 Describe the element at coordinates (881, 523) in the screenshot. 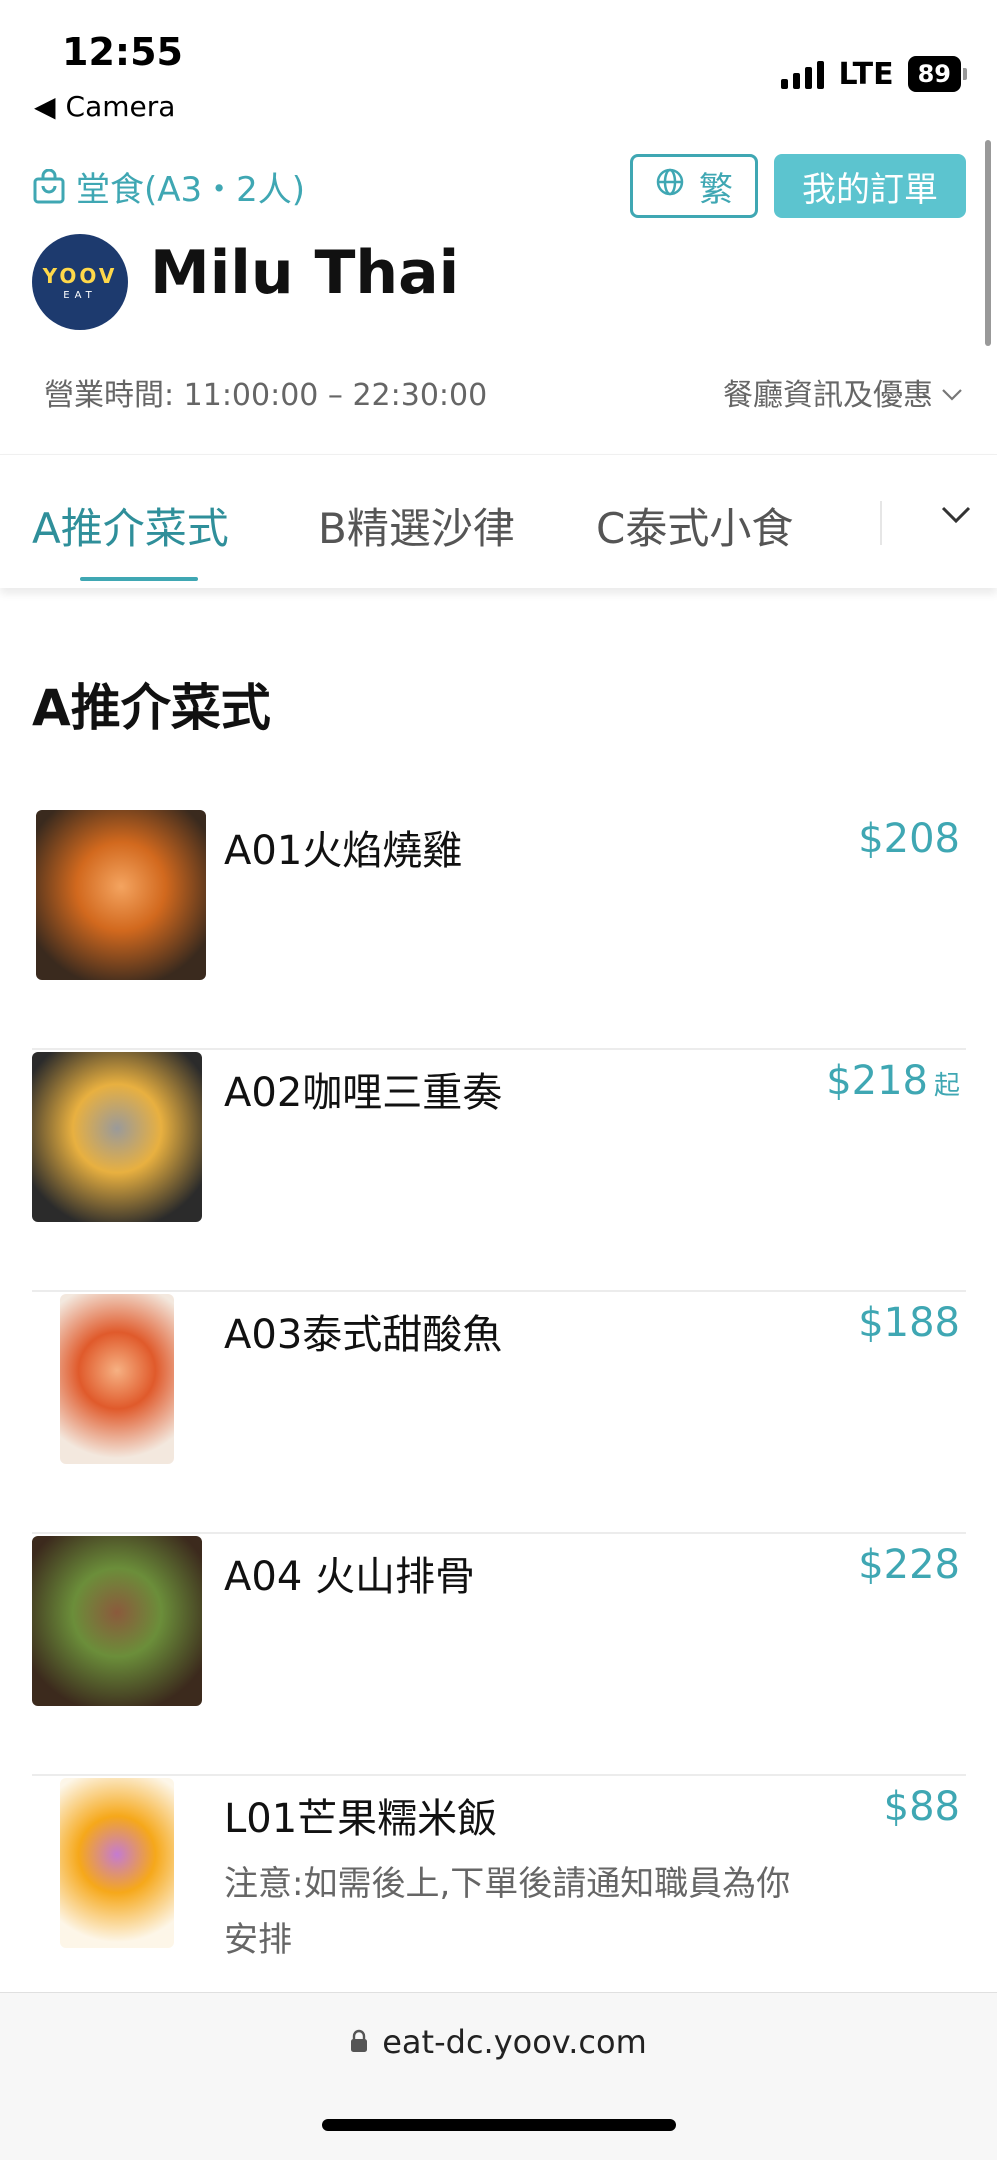

I see `tab-divider` at that location.